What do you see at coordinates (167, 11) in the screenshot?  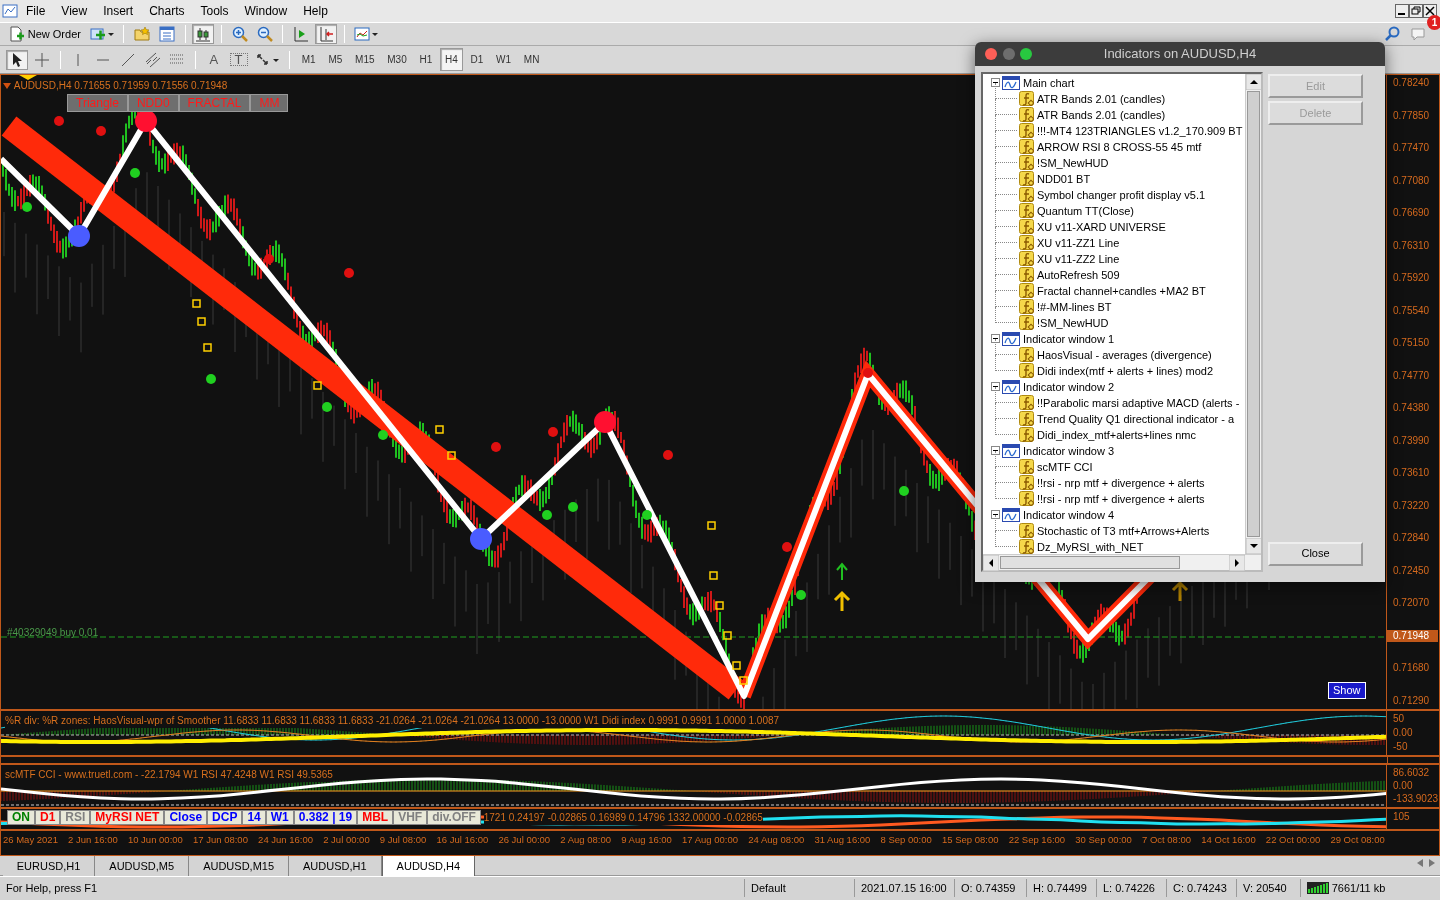 I see `menu-item: Charts` at bounding box center [167, 11].